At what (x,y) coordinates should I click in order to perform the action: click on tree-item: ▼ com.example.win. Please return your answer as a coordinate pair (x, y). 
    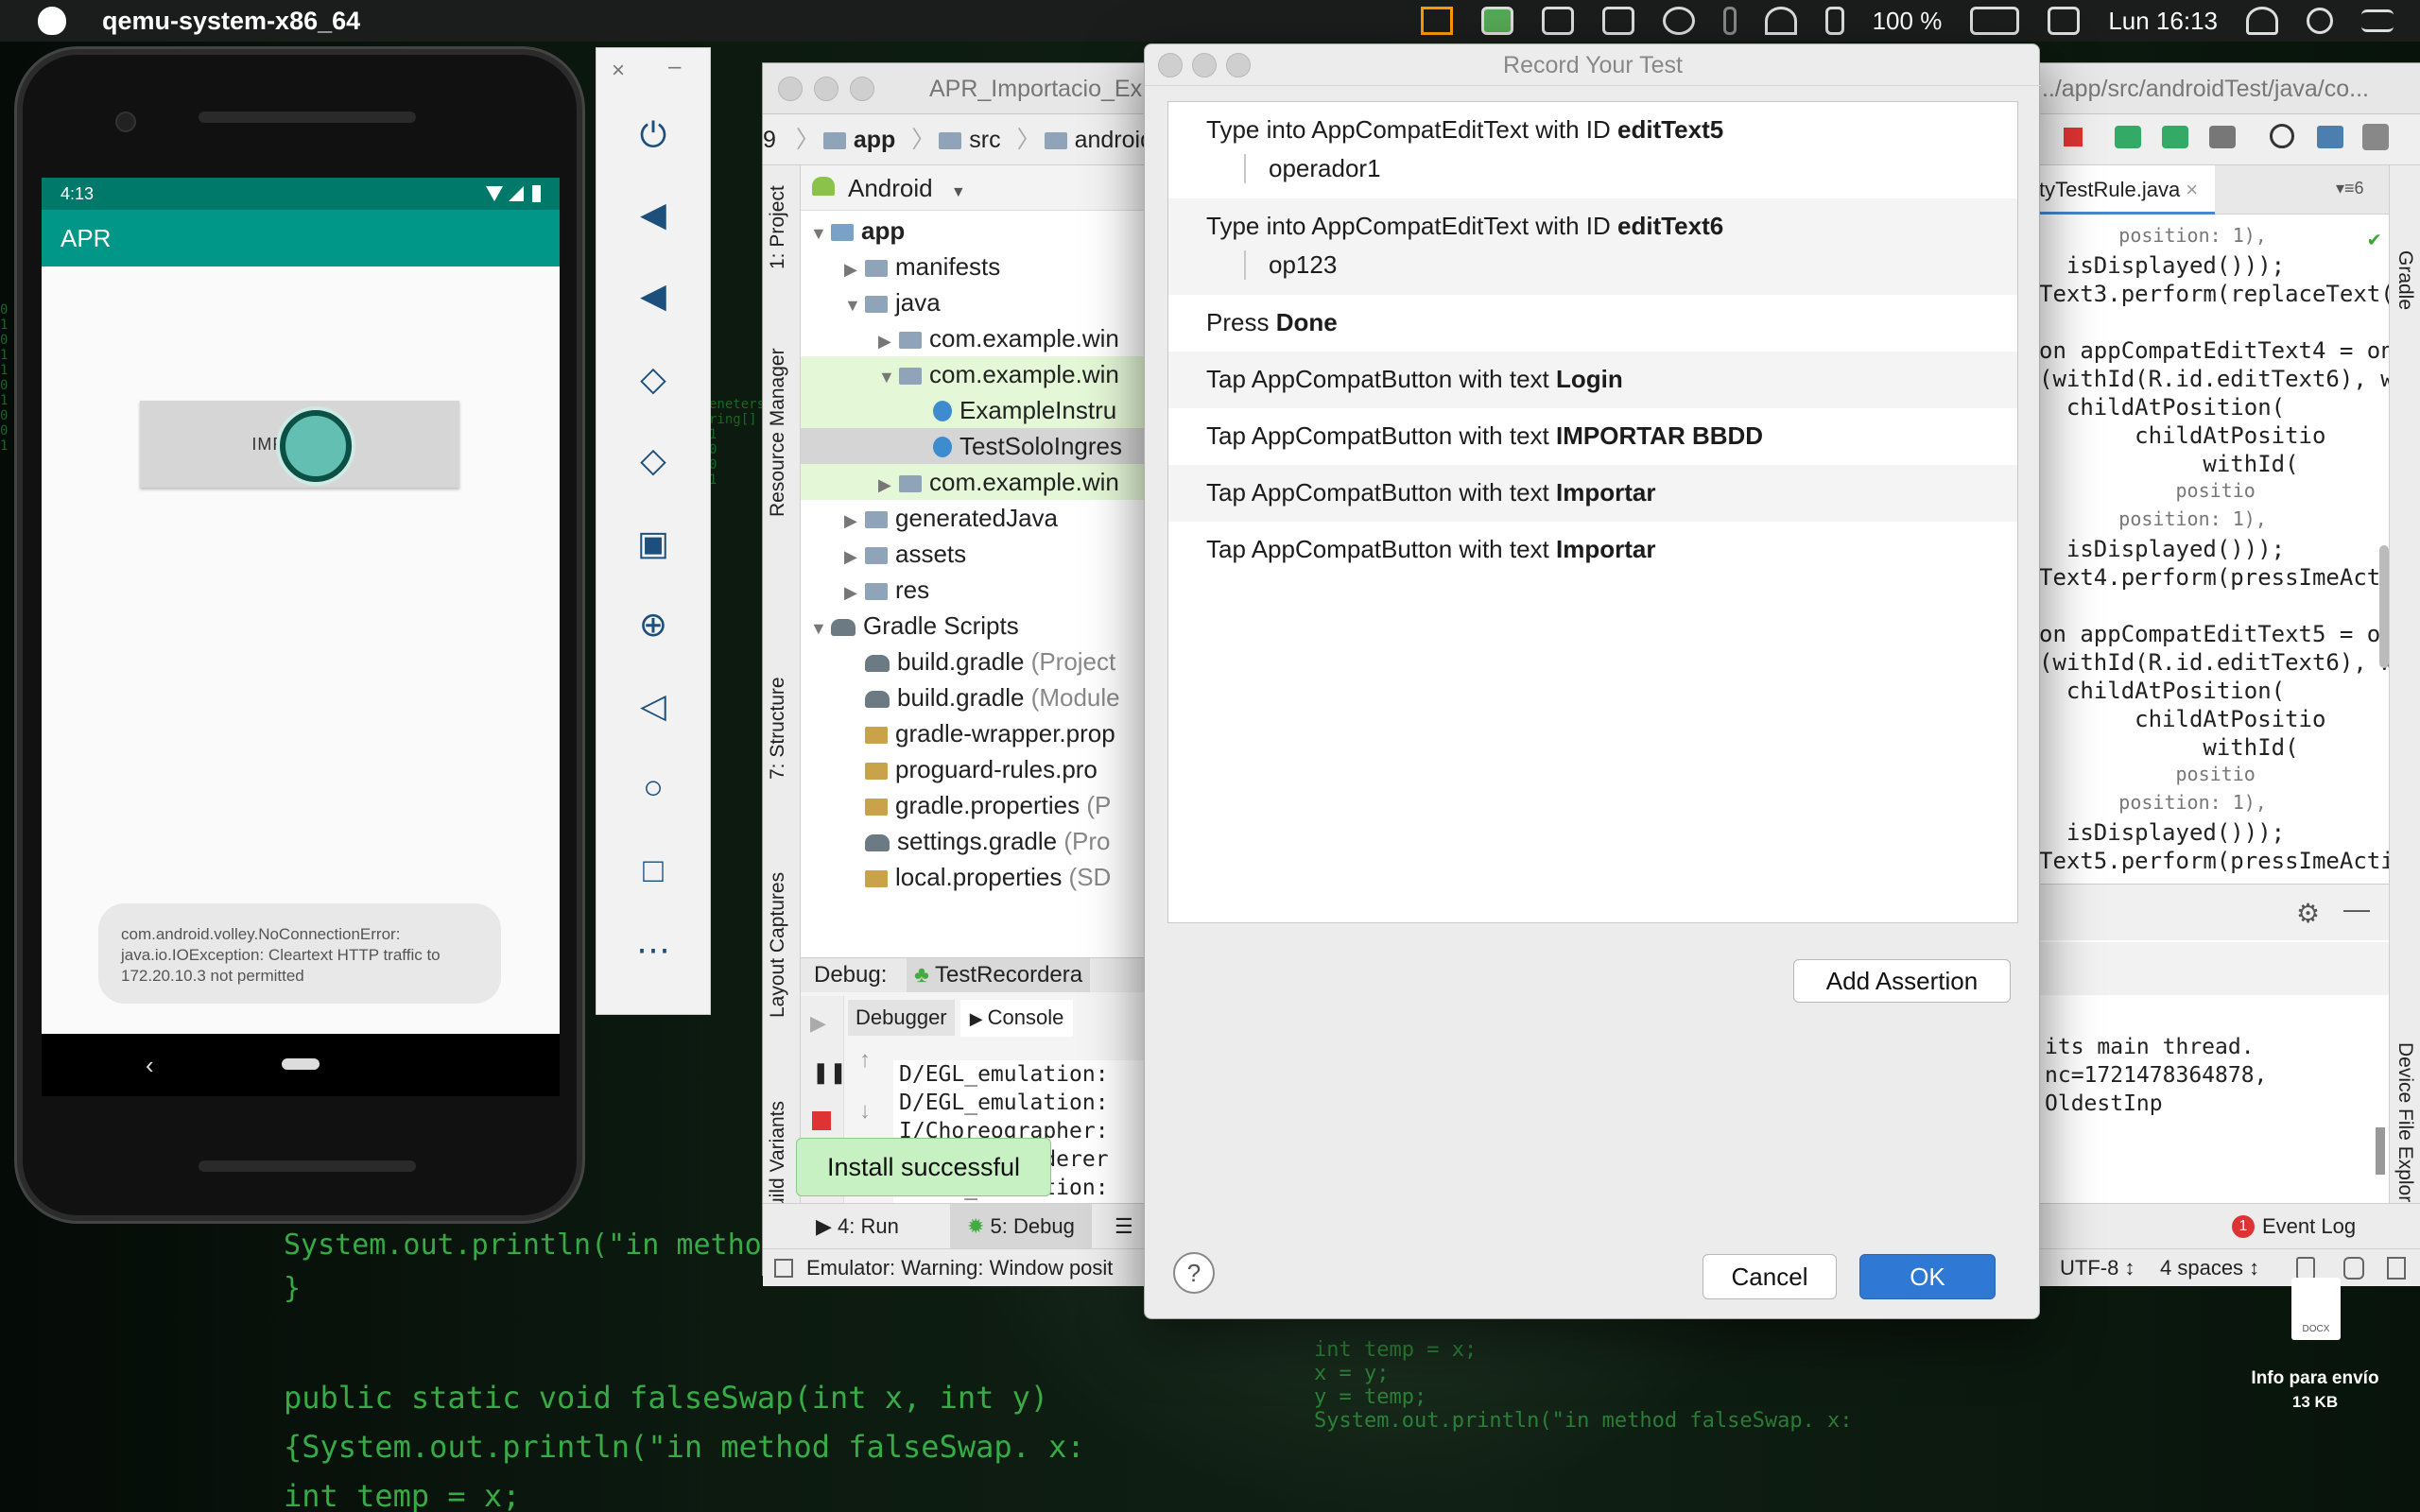
    Looking at the image, I should click on (977, 374).